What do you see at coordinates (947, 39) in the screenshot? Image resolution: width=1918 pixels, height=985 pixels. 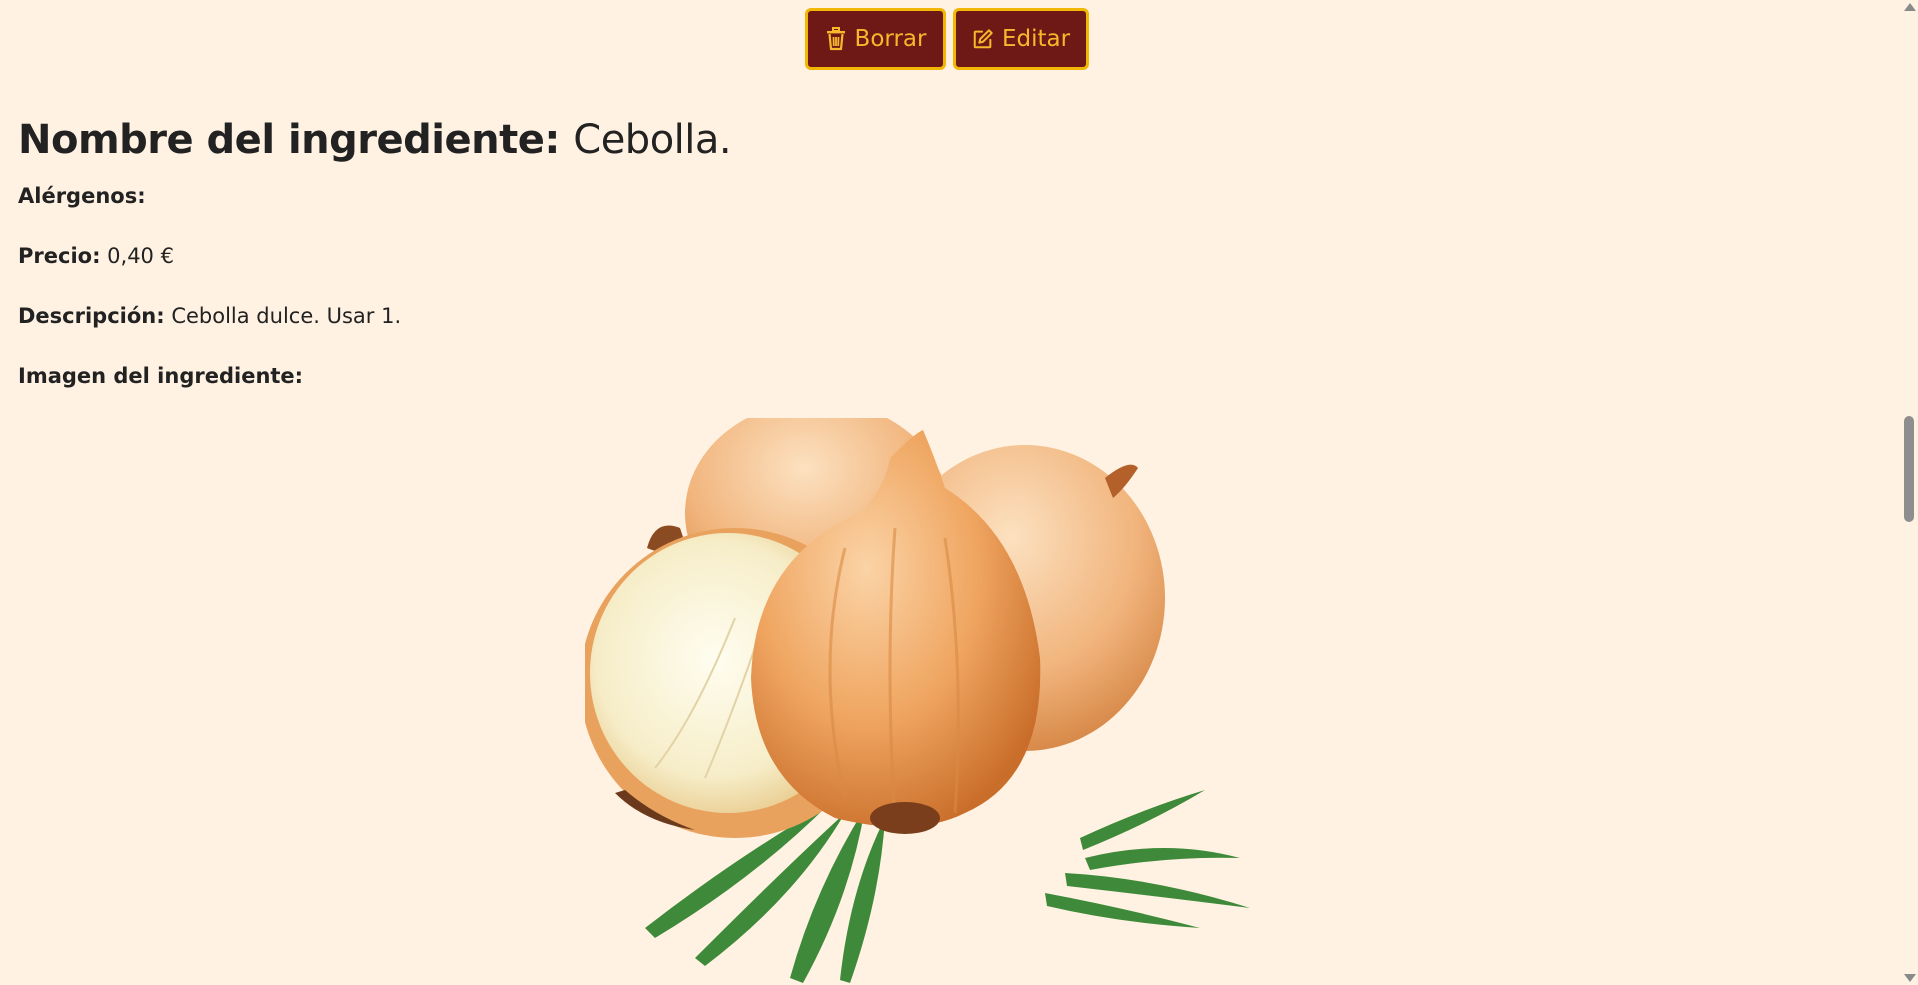 I see `action-bar: Borrar Editar` at bounding box center [947, 39].